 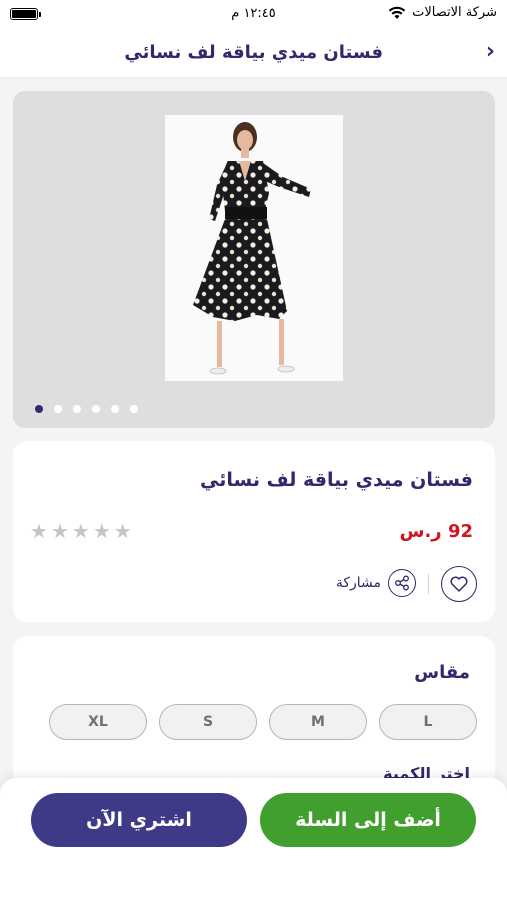 I want to click on actions-divider, so click(x=428, y=584).